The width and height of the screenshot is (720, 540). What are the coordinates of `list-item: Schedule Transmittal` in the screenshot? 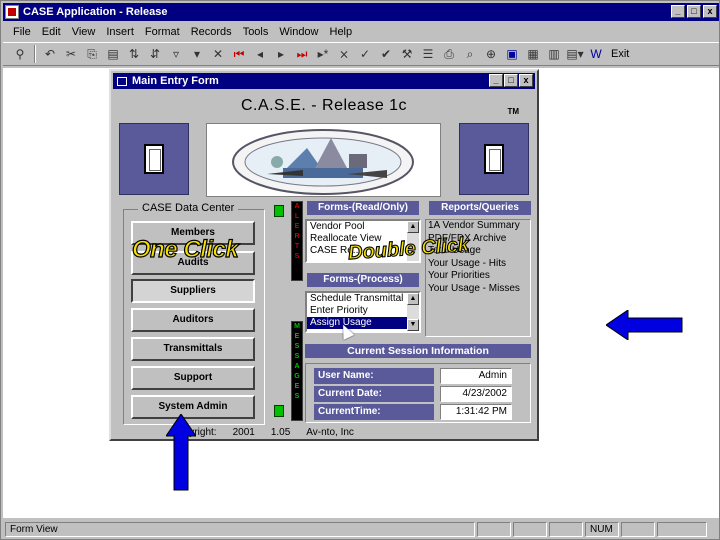 It's located at (363, 299).